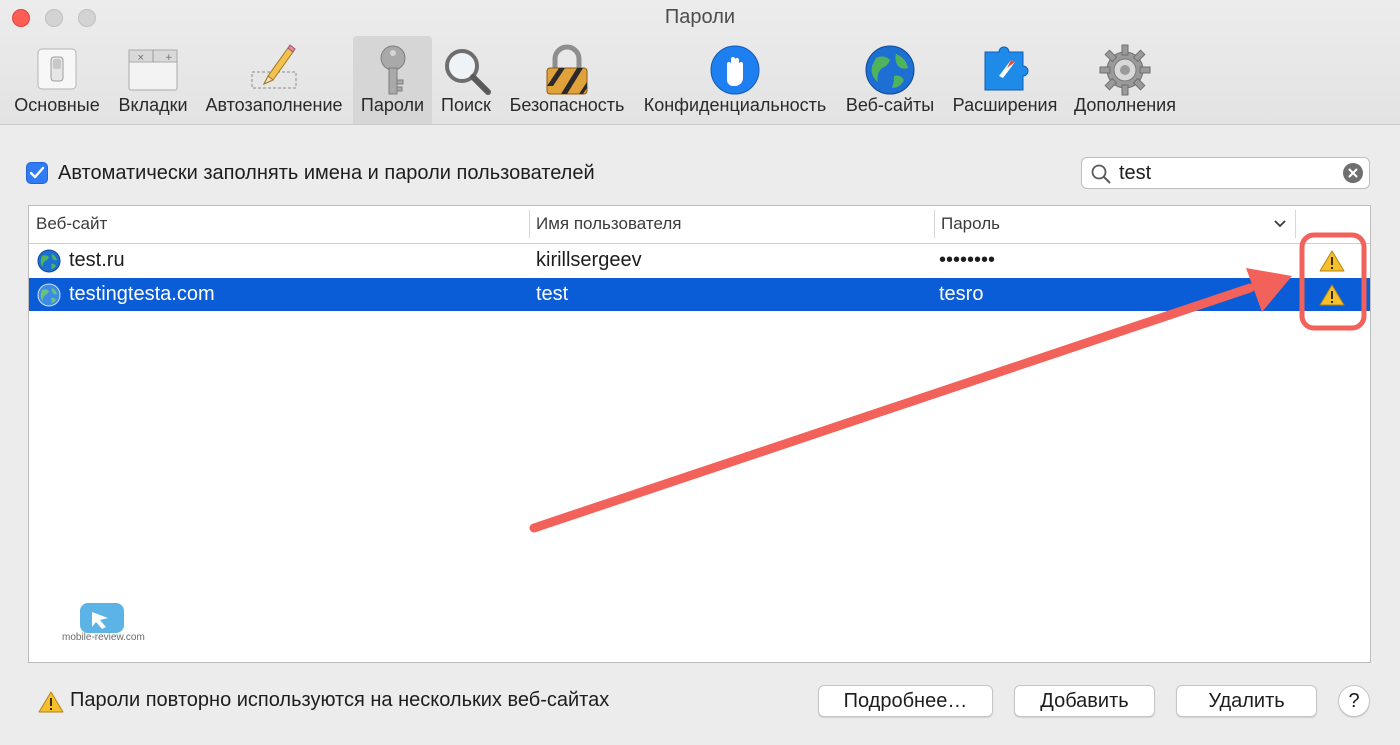 This screenshot has height=745, width=1400. What do you see at coordinates (1135, 173) in the screenshot?
I see `search-input: test` at bounding box center [1135, 173].